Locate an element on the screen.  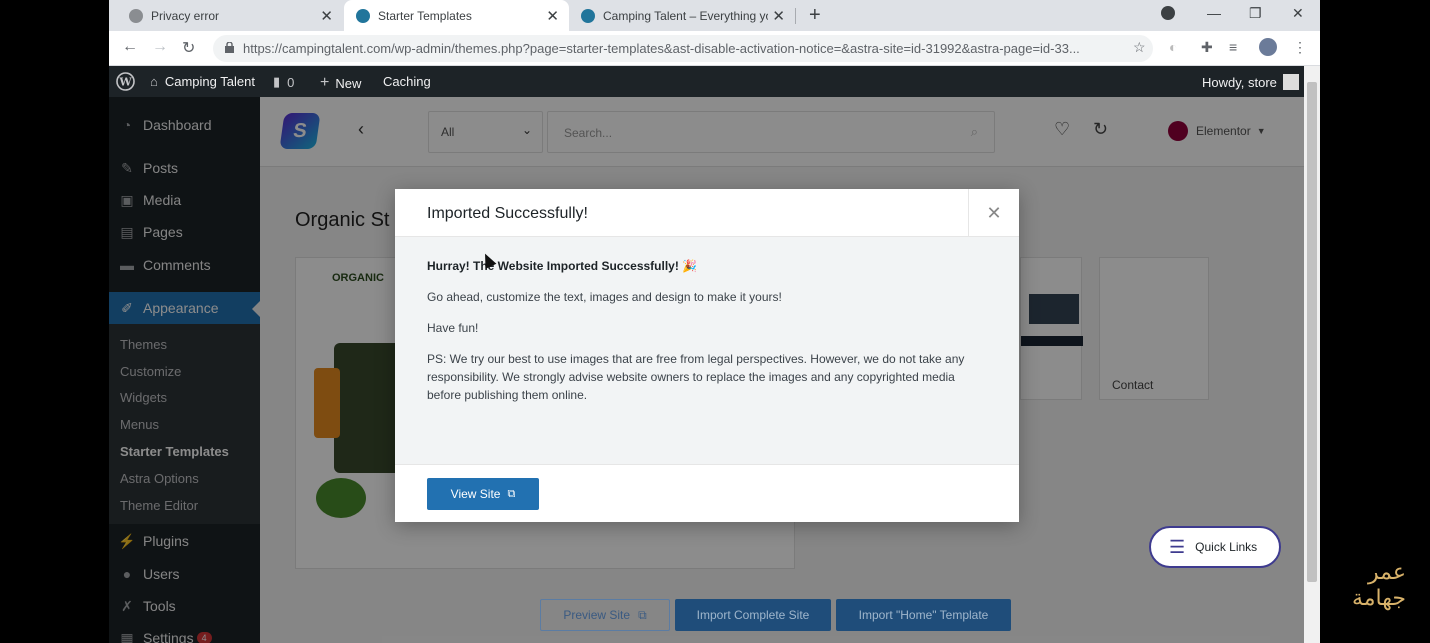
lock-icon is located at coordinates (229, 47).